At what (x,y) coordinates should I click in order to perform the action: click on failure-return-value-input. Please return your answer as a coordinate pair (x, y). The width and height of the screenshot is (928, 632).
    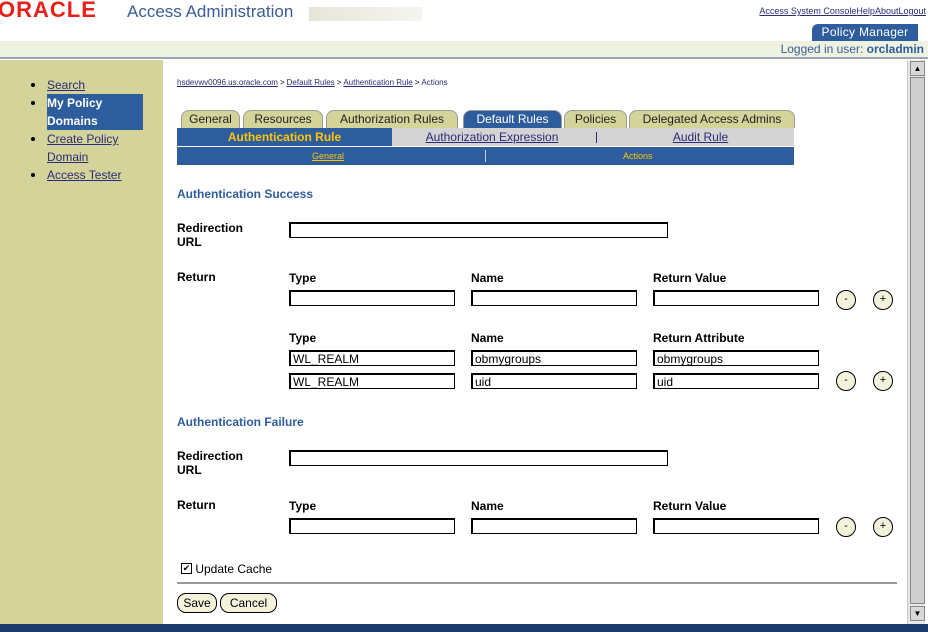
    Looking at the image, I should click on (736, 526).